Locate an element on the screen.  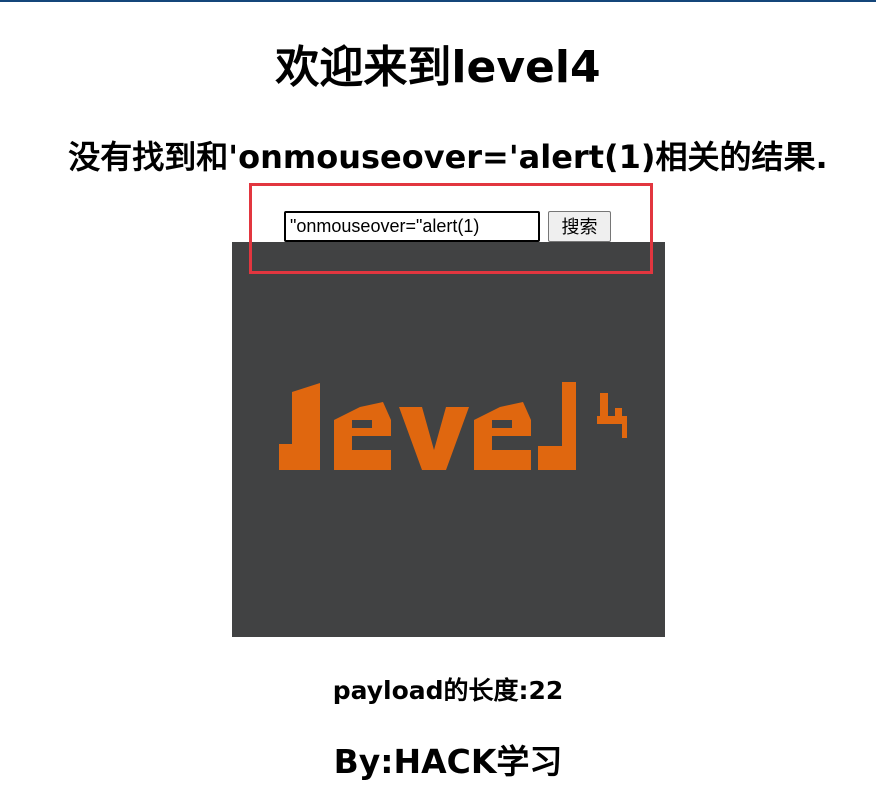
level4-logo-graphic is located at coordinates (453, 426).